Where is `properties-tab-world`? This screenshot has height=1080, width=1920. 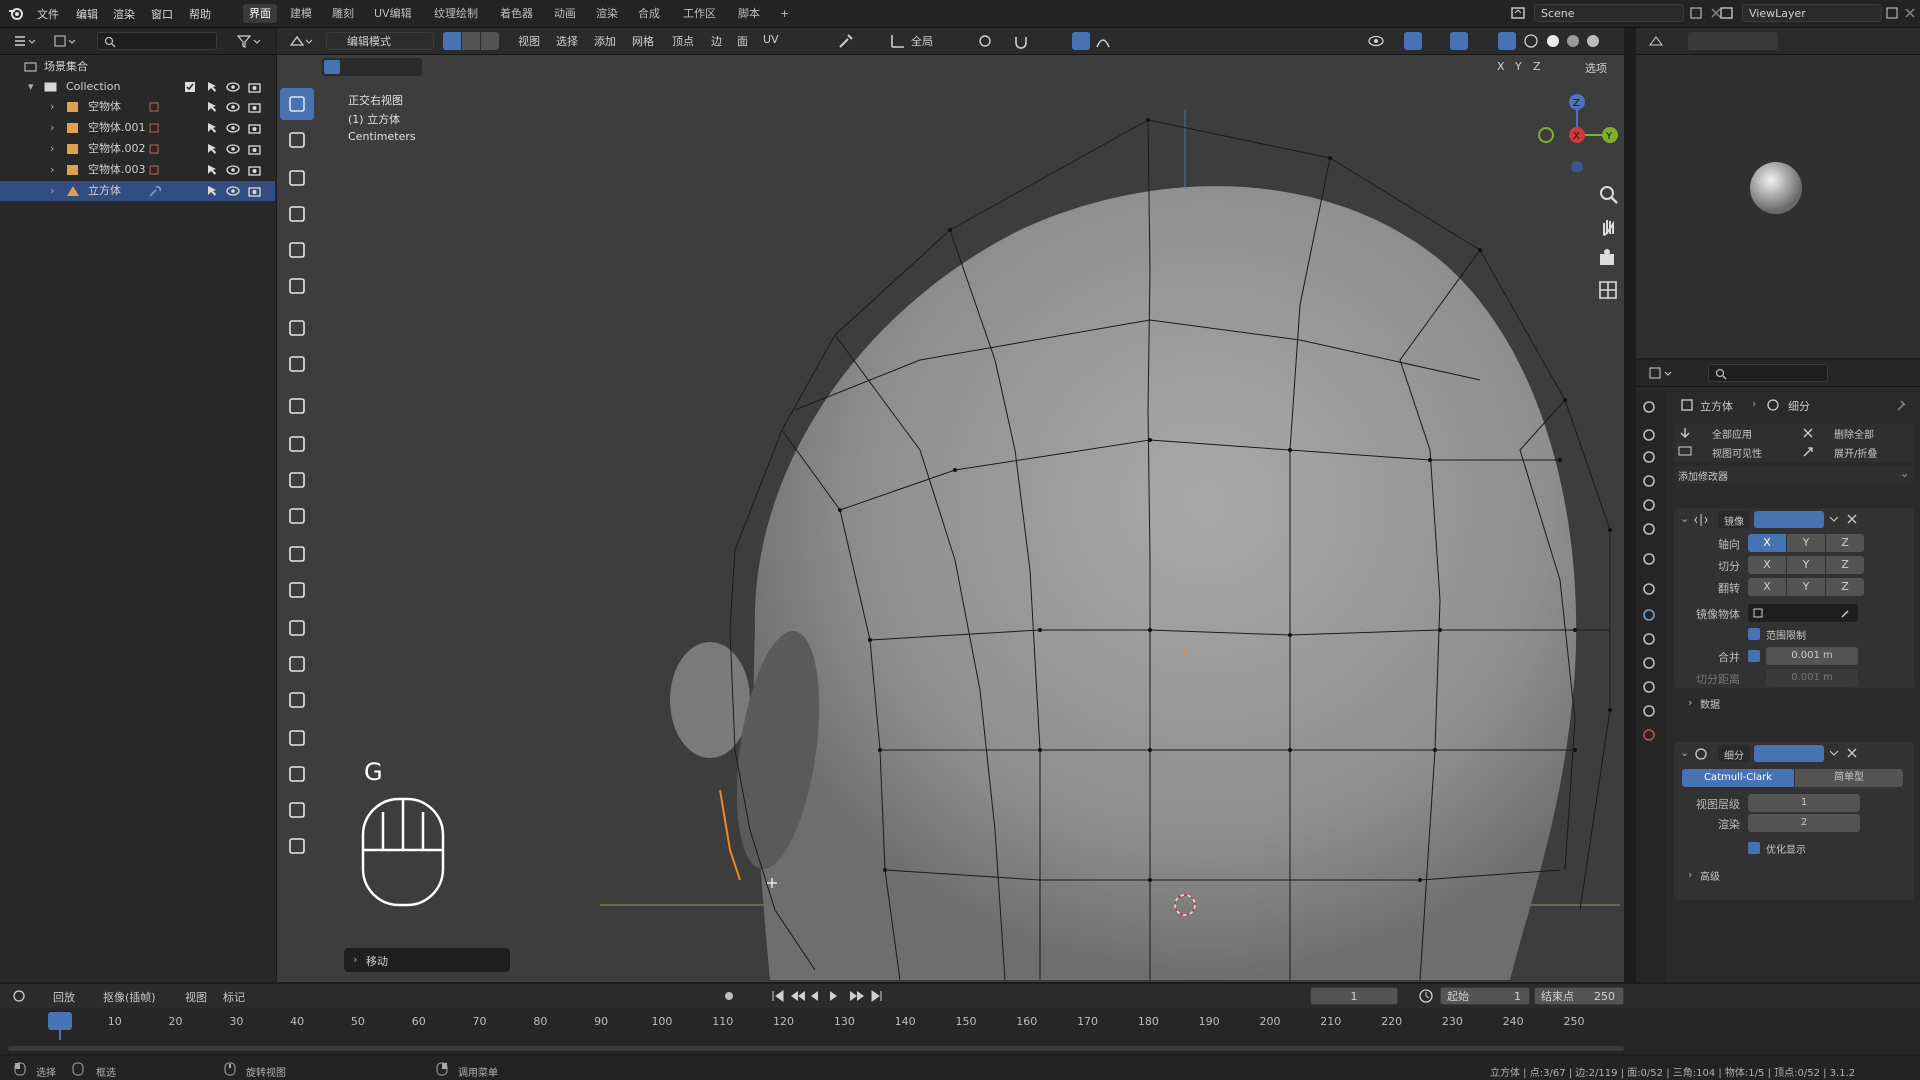
properties-tab-world is located at coordinates (1651, 531).